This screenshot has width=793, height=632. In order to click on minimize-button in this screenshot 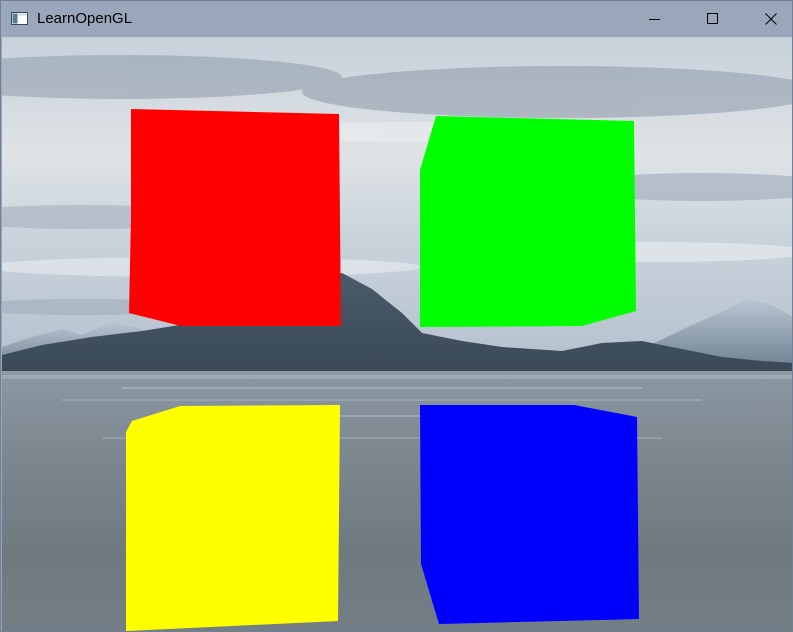, I will do `click(655, 19)`.